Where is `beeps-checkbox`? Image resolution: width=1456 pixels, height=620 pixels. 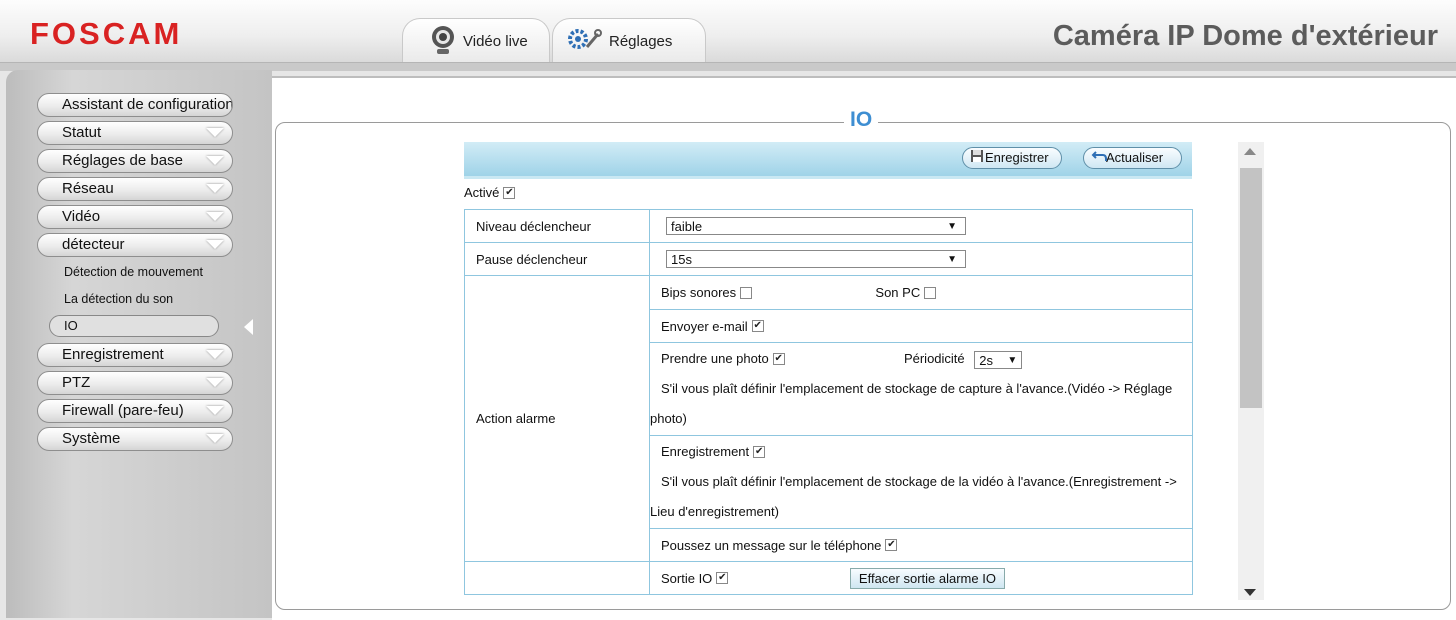
beeps-checkbox is located at coordinates (746, 292).